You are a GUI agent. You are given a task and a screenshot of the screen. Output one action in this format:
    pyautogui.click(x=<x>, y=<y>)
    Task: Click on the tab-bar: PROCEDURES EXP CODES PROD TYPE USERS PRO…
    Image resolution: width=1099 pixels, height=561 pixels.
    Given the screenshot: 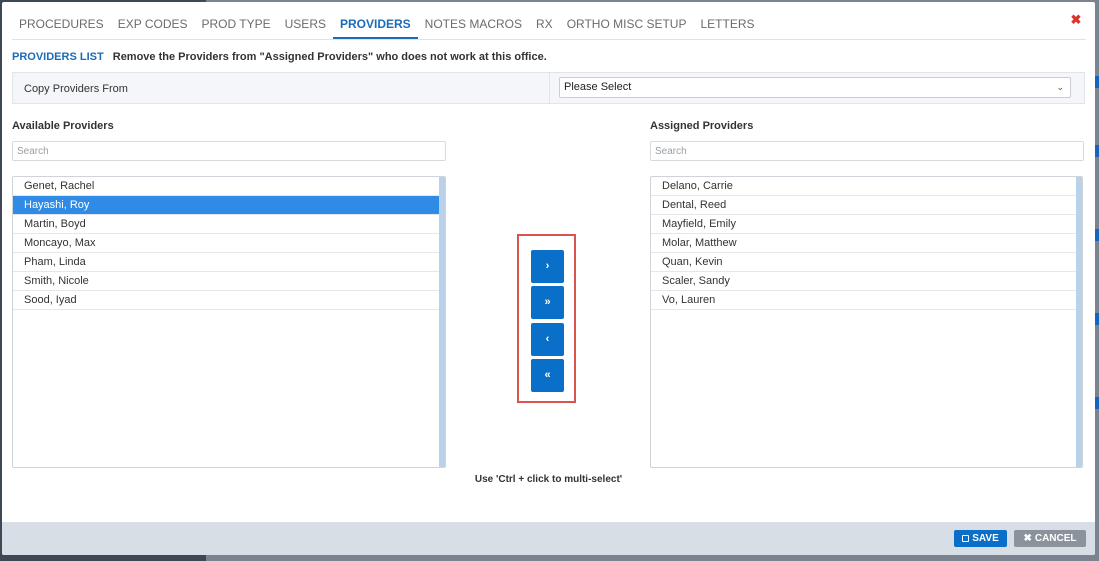 What is the action you would take?
    pyautogui.click(x=549, y=25)
    